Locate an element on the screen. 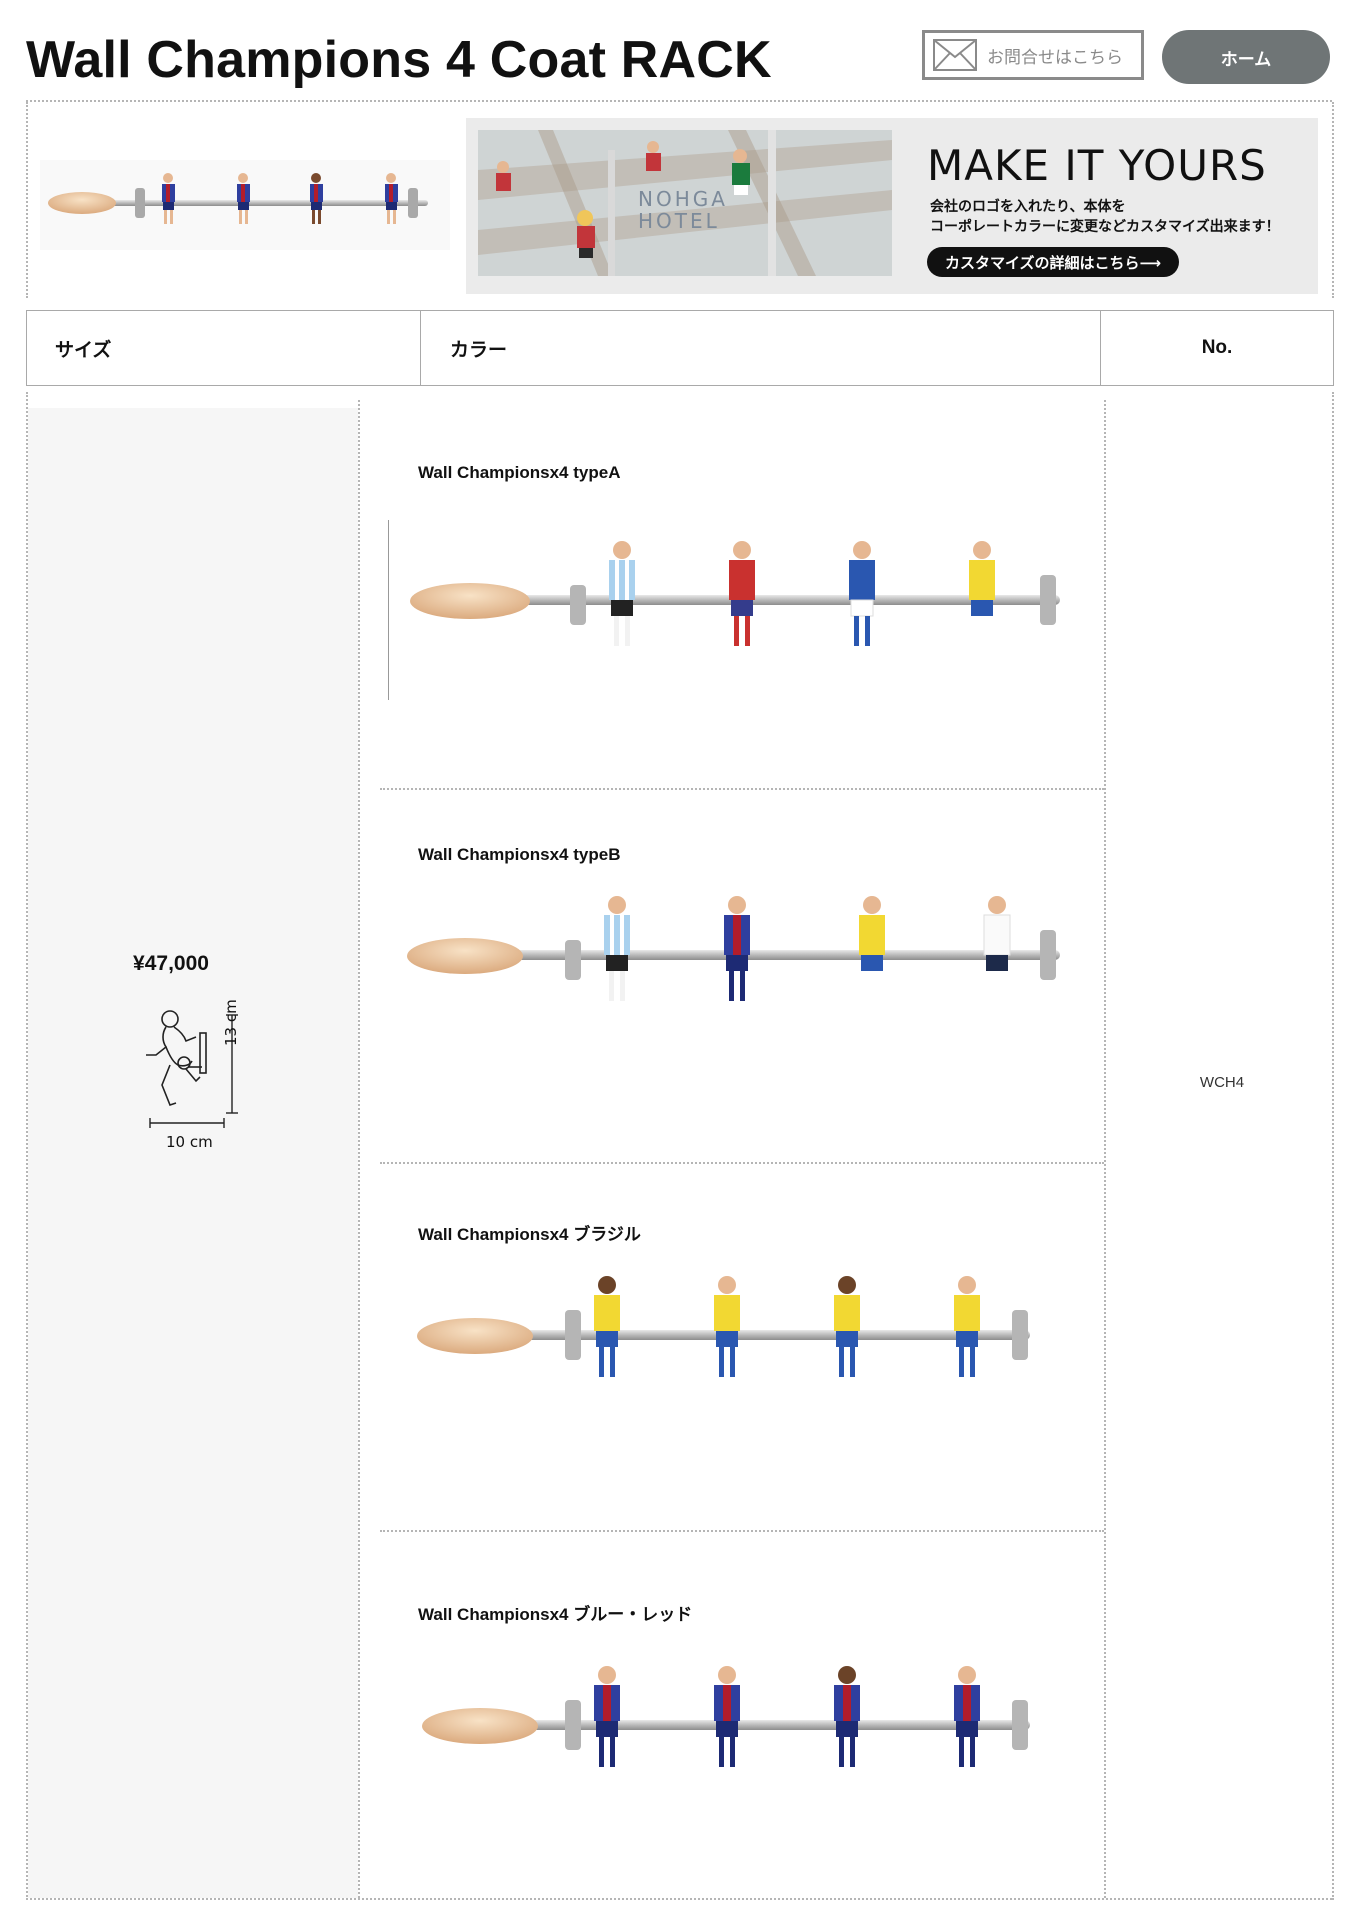 This screenshot has height=1920, width=1358. variant-image-c is located at coordinates (723, 1326).